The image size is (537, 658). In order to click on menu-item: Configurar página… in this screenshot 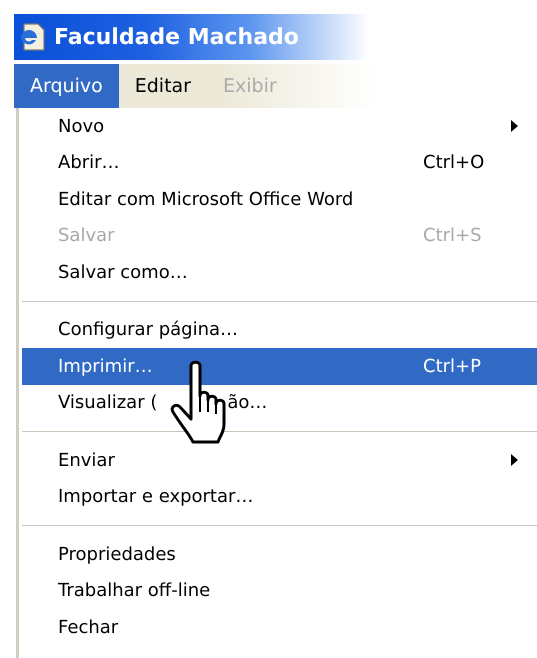, I will do `click(279, 330)`.